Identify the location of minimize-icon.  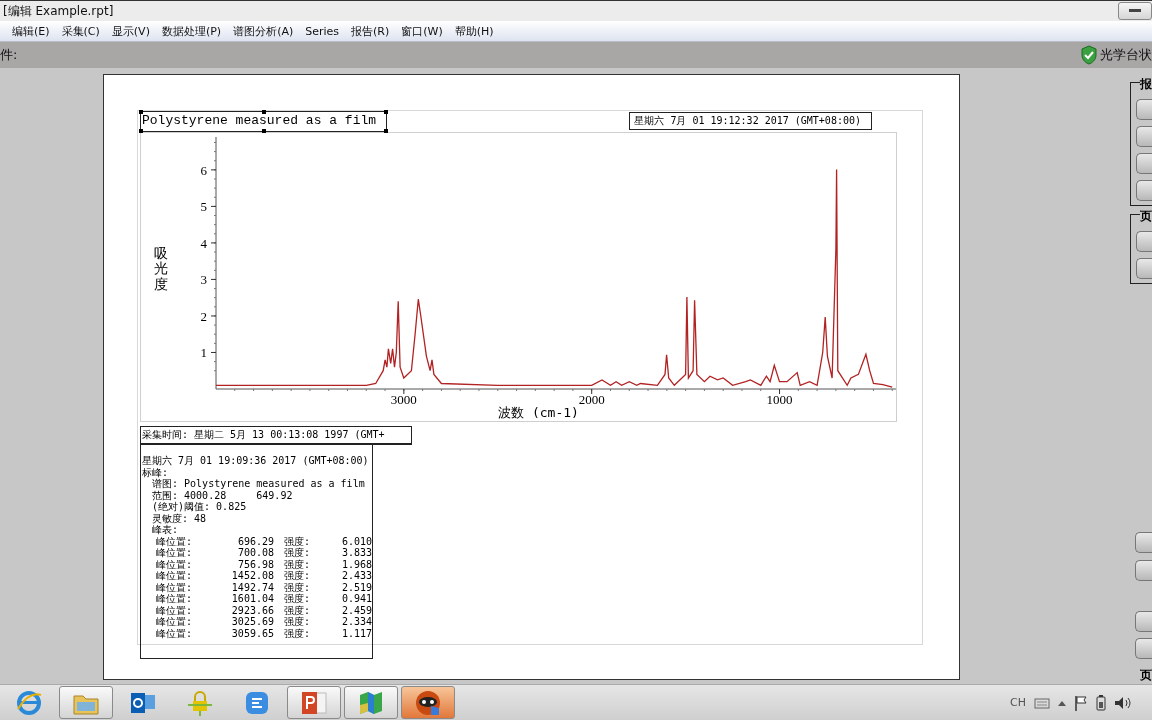
(1135, 11).